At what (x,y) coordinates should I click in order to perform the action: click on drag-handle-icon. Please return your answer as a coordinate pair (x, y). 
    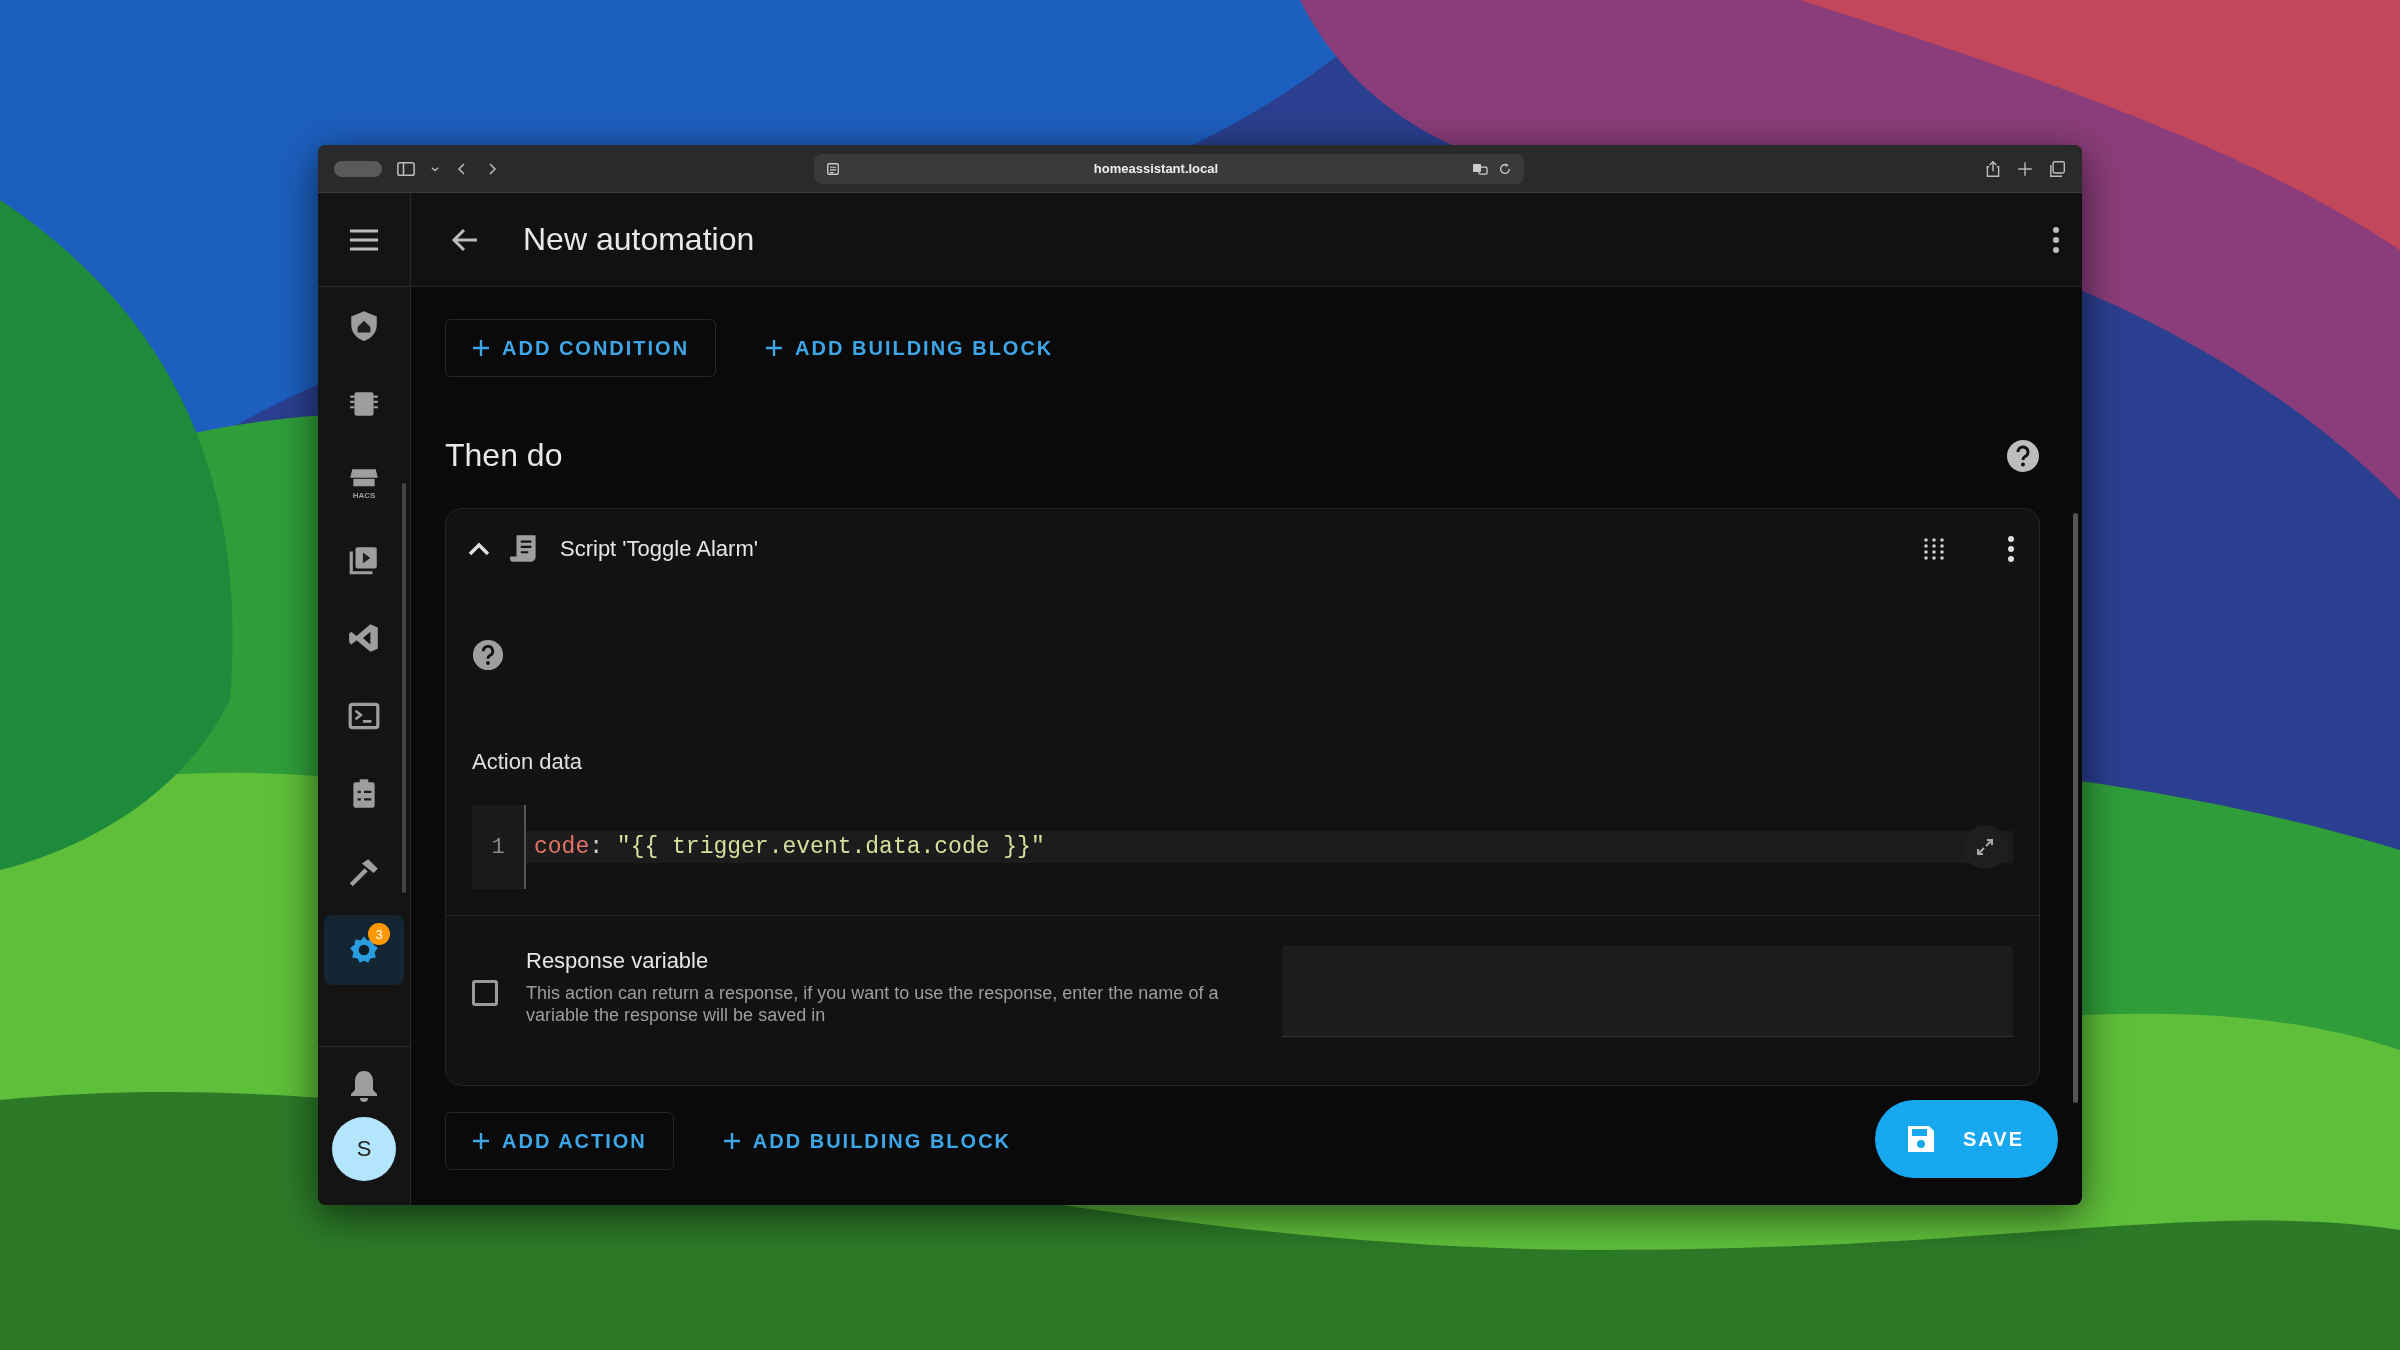
    Looking at the image, I should click on (1934, 549).